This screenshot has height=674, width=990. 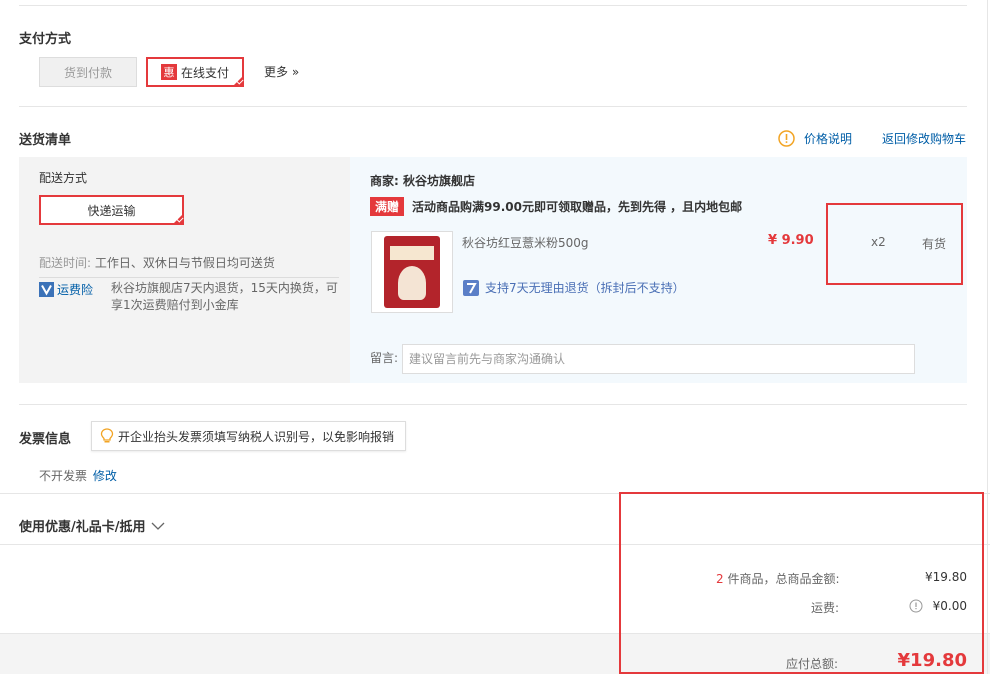 What do you see at coordinates (63, 178) in the screenshot?
I see `shipping-method-title: 配送方式` at bounding box center [63, 178].